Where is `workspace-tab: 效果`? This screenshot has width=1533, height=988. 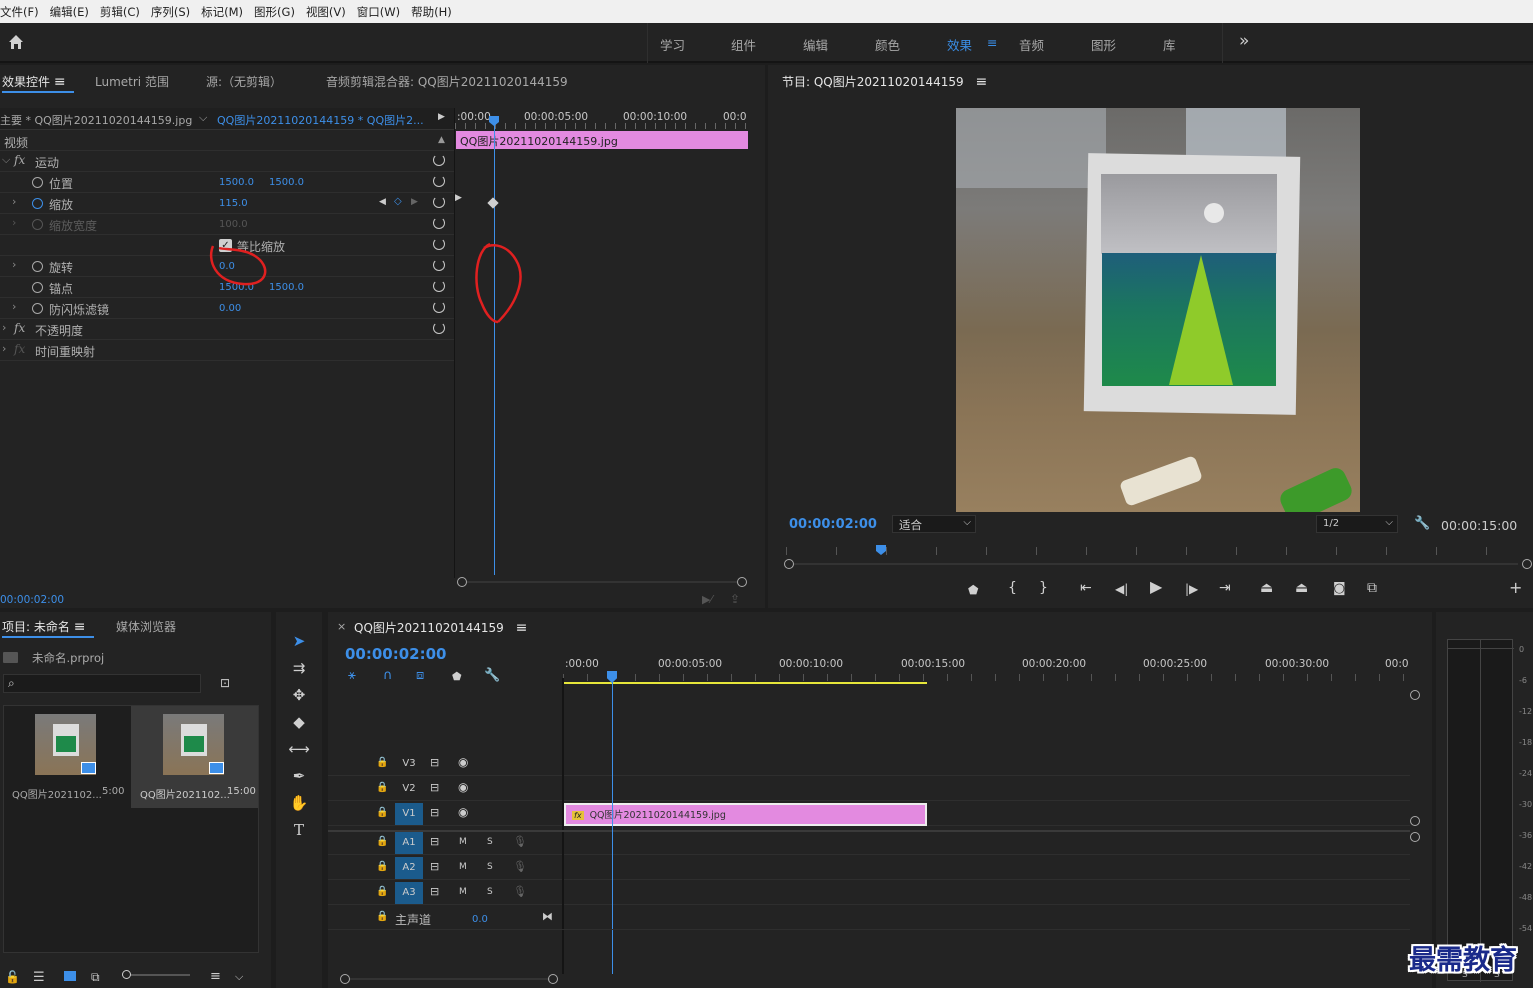 workspace-tab: 效果 is located at coordinates (959, 44).